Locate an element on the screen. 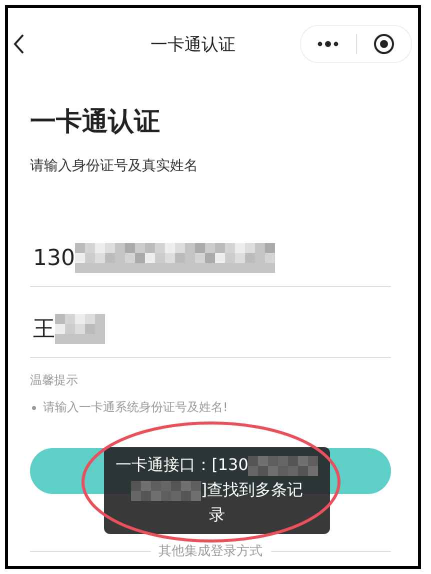 The width and height of the screenshot is (431, 574). input-field: 130 is located at coordinates (210, 258).